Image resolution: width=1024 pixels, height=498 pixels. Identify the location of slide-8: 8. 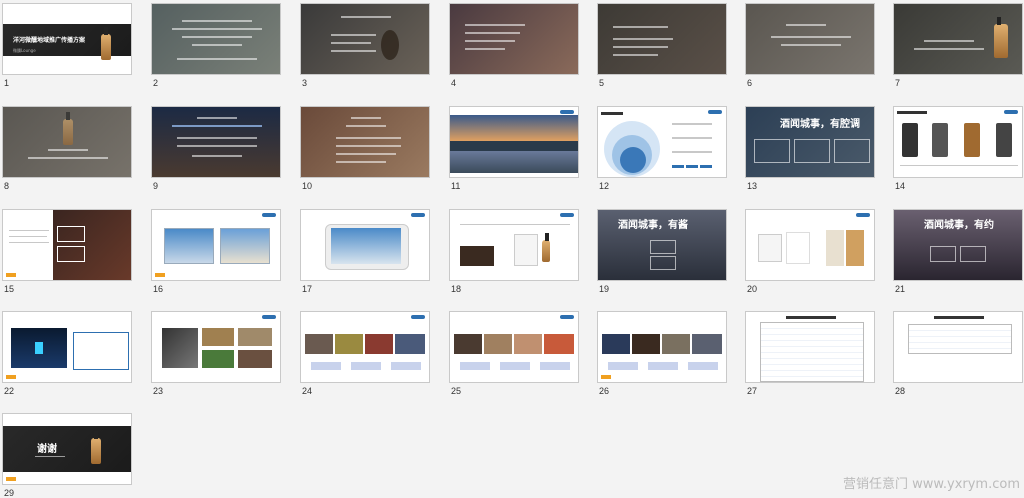
(68, 148).